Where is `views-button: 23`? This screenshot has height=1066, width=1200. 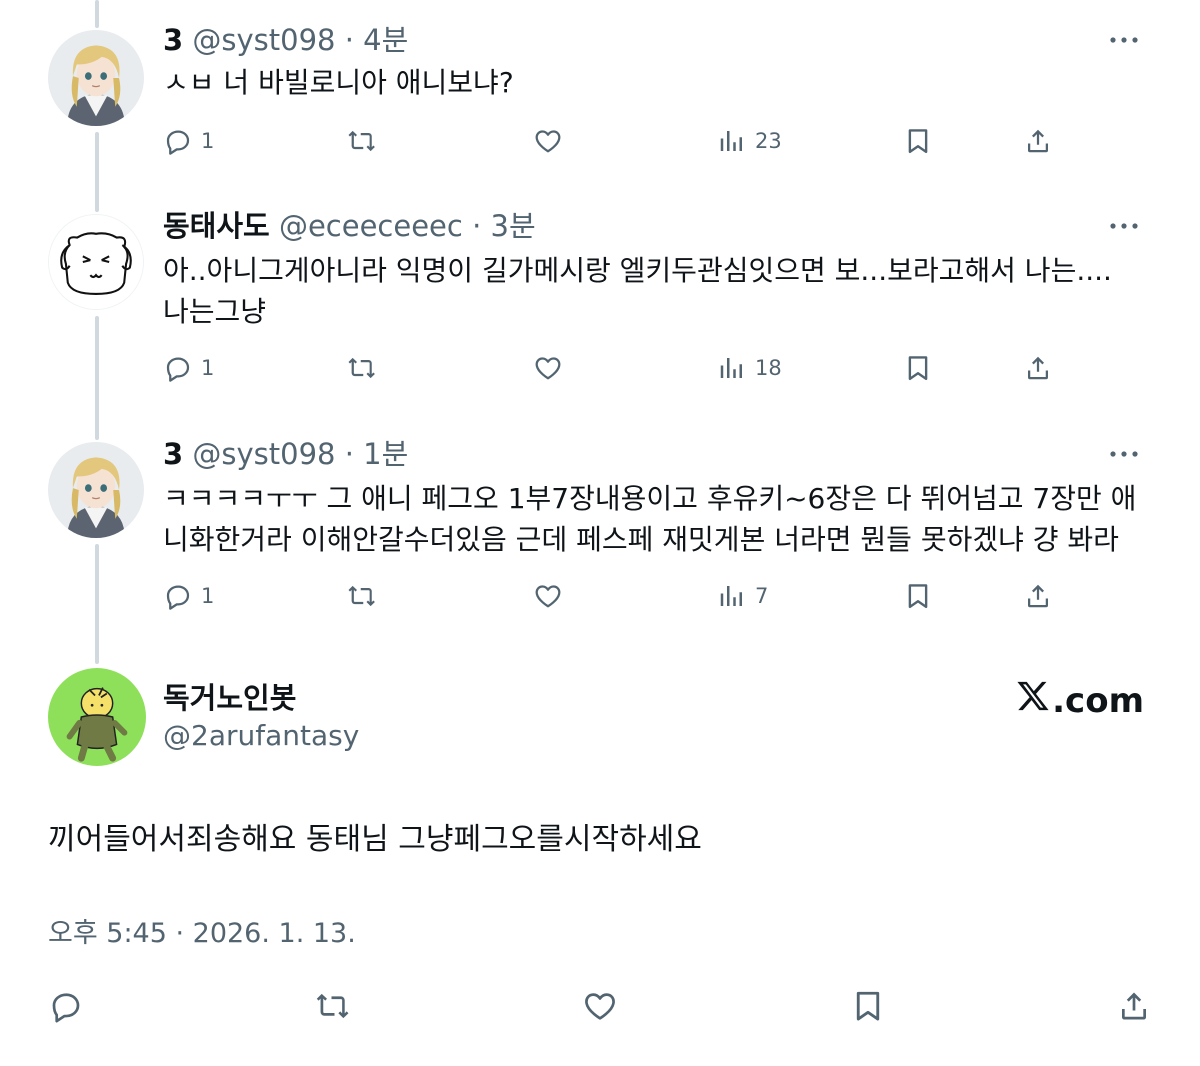
views-button: 23 is located at coordinates (749, 141).